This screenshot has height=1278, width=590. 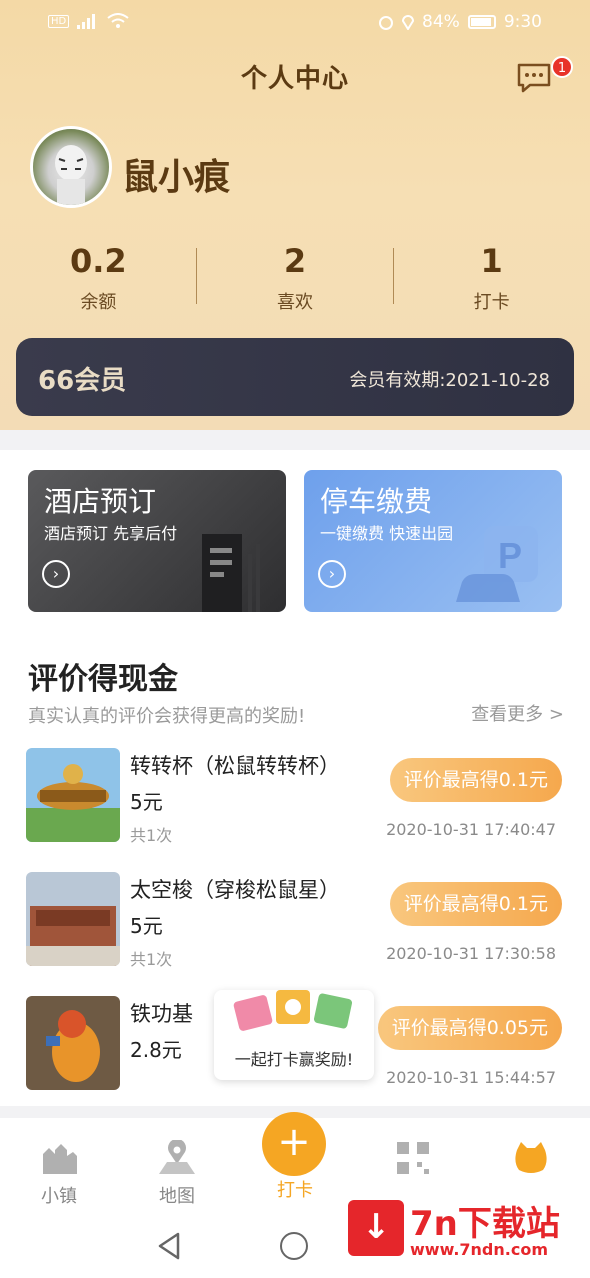 I want to click on download-arrow-icon: ↓, so click(x=376, y=1228).